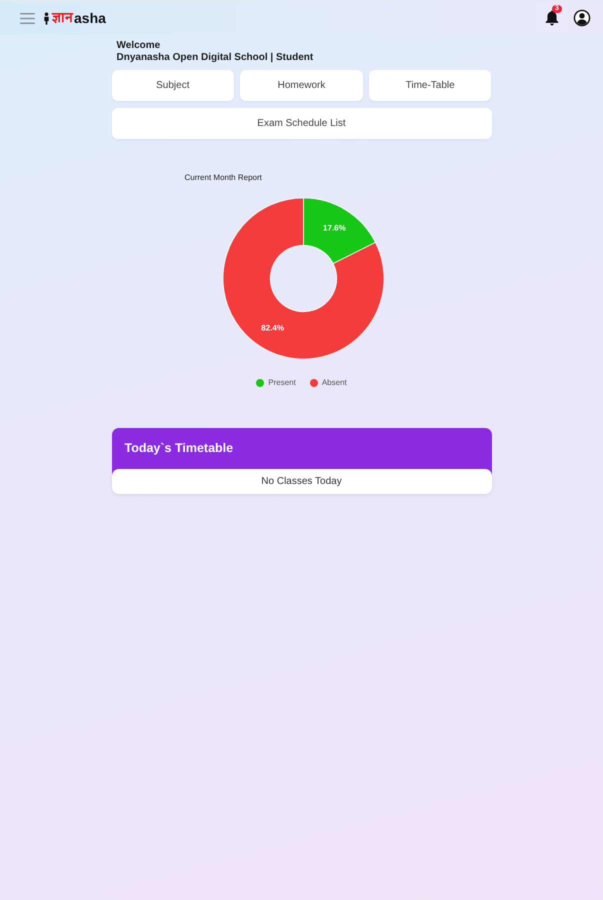 The image size is (603, 900). I want to click on slice-value-label: 17.6%, so click(334, 228).